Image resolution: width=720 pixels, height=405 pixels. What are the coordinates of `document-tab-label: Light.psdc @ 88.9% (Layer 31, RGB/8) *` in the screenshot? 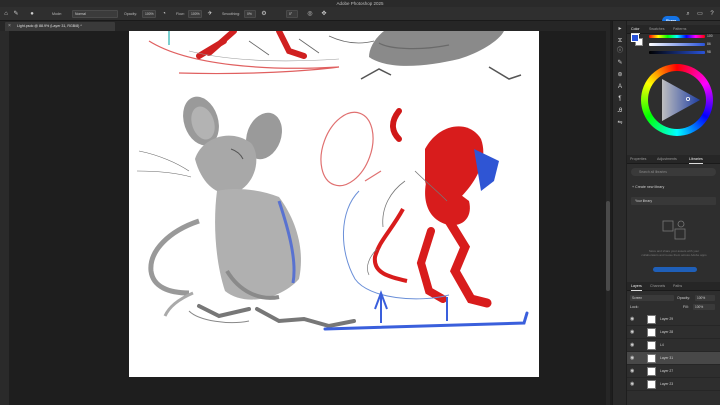 It's located at (49, 26).